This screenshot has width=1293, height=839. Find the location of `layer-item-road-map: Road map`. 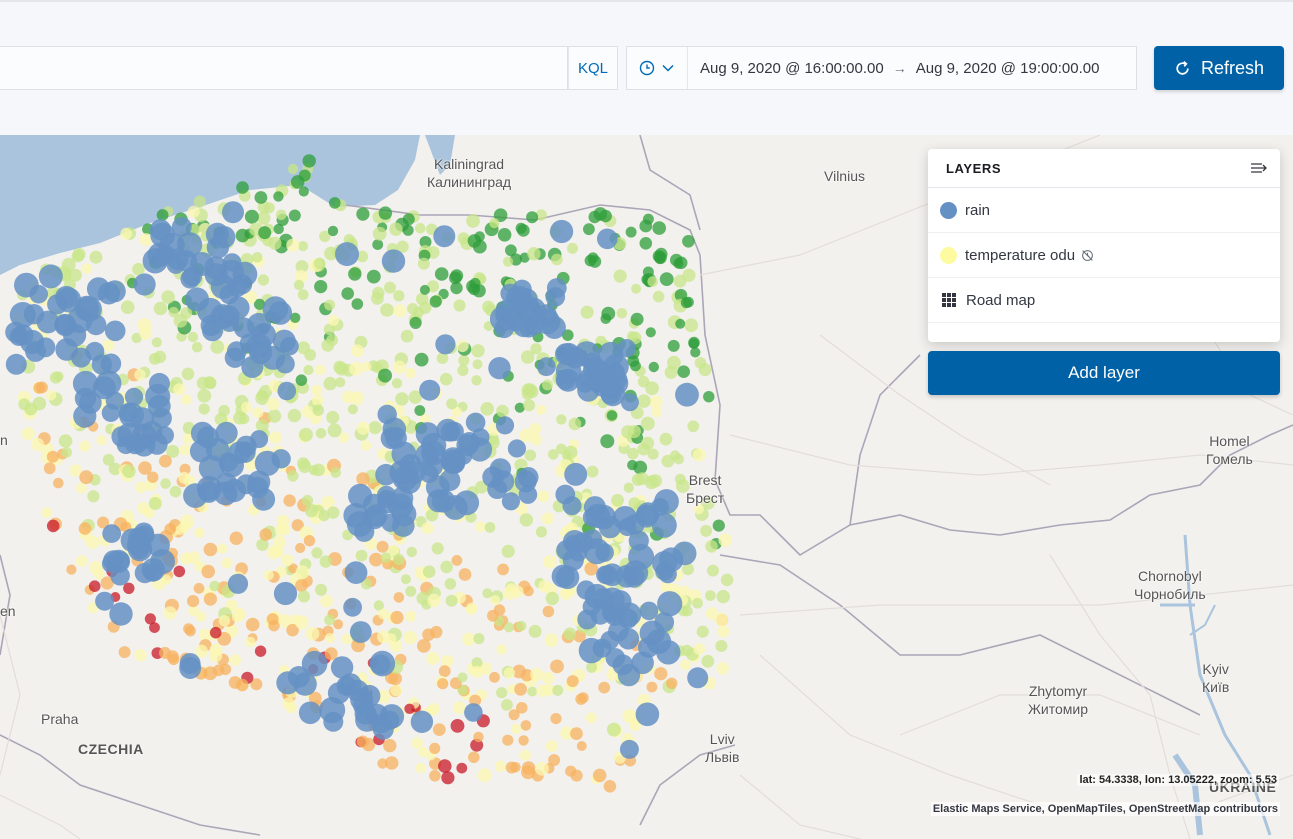

layer-item-road-map: Road map is located at coordinates (1104, 300).